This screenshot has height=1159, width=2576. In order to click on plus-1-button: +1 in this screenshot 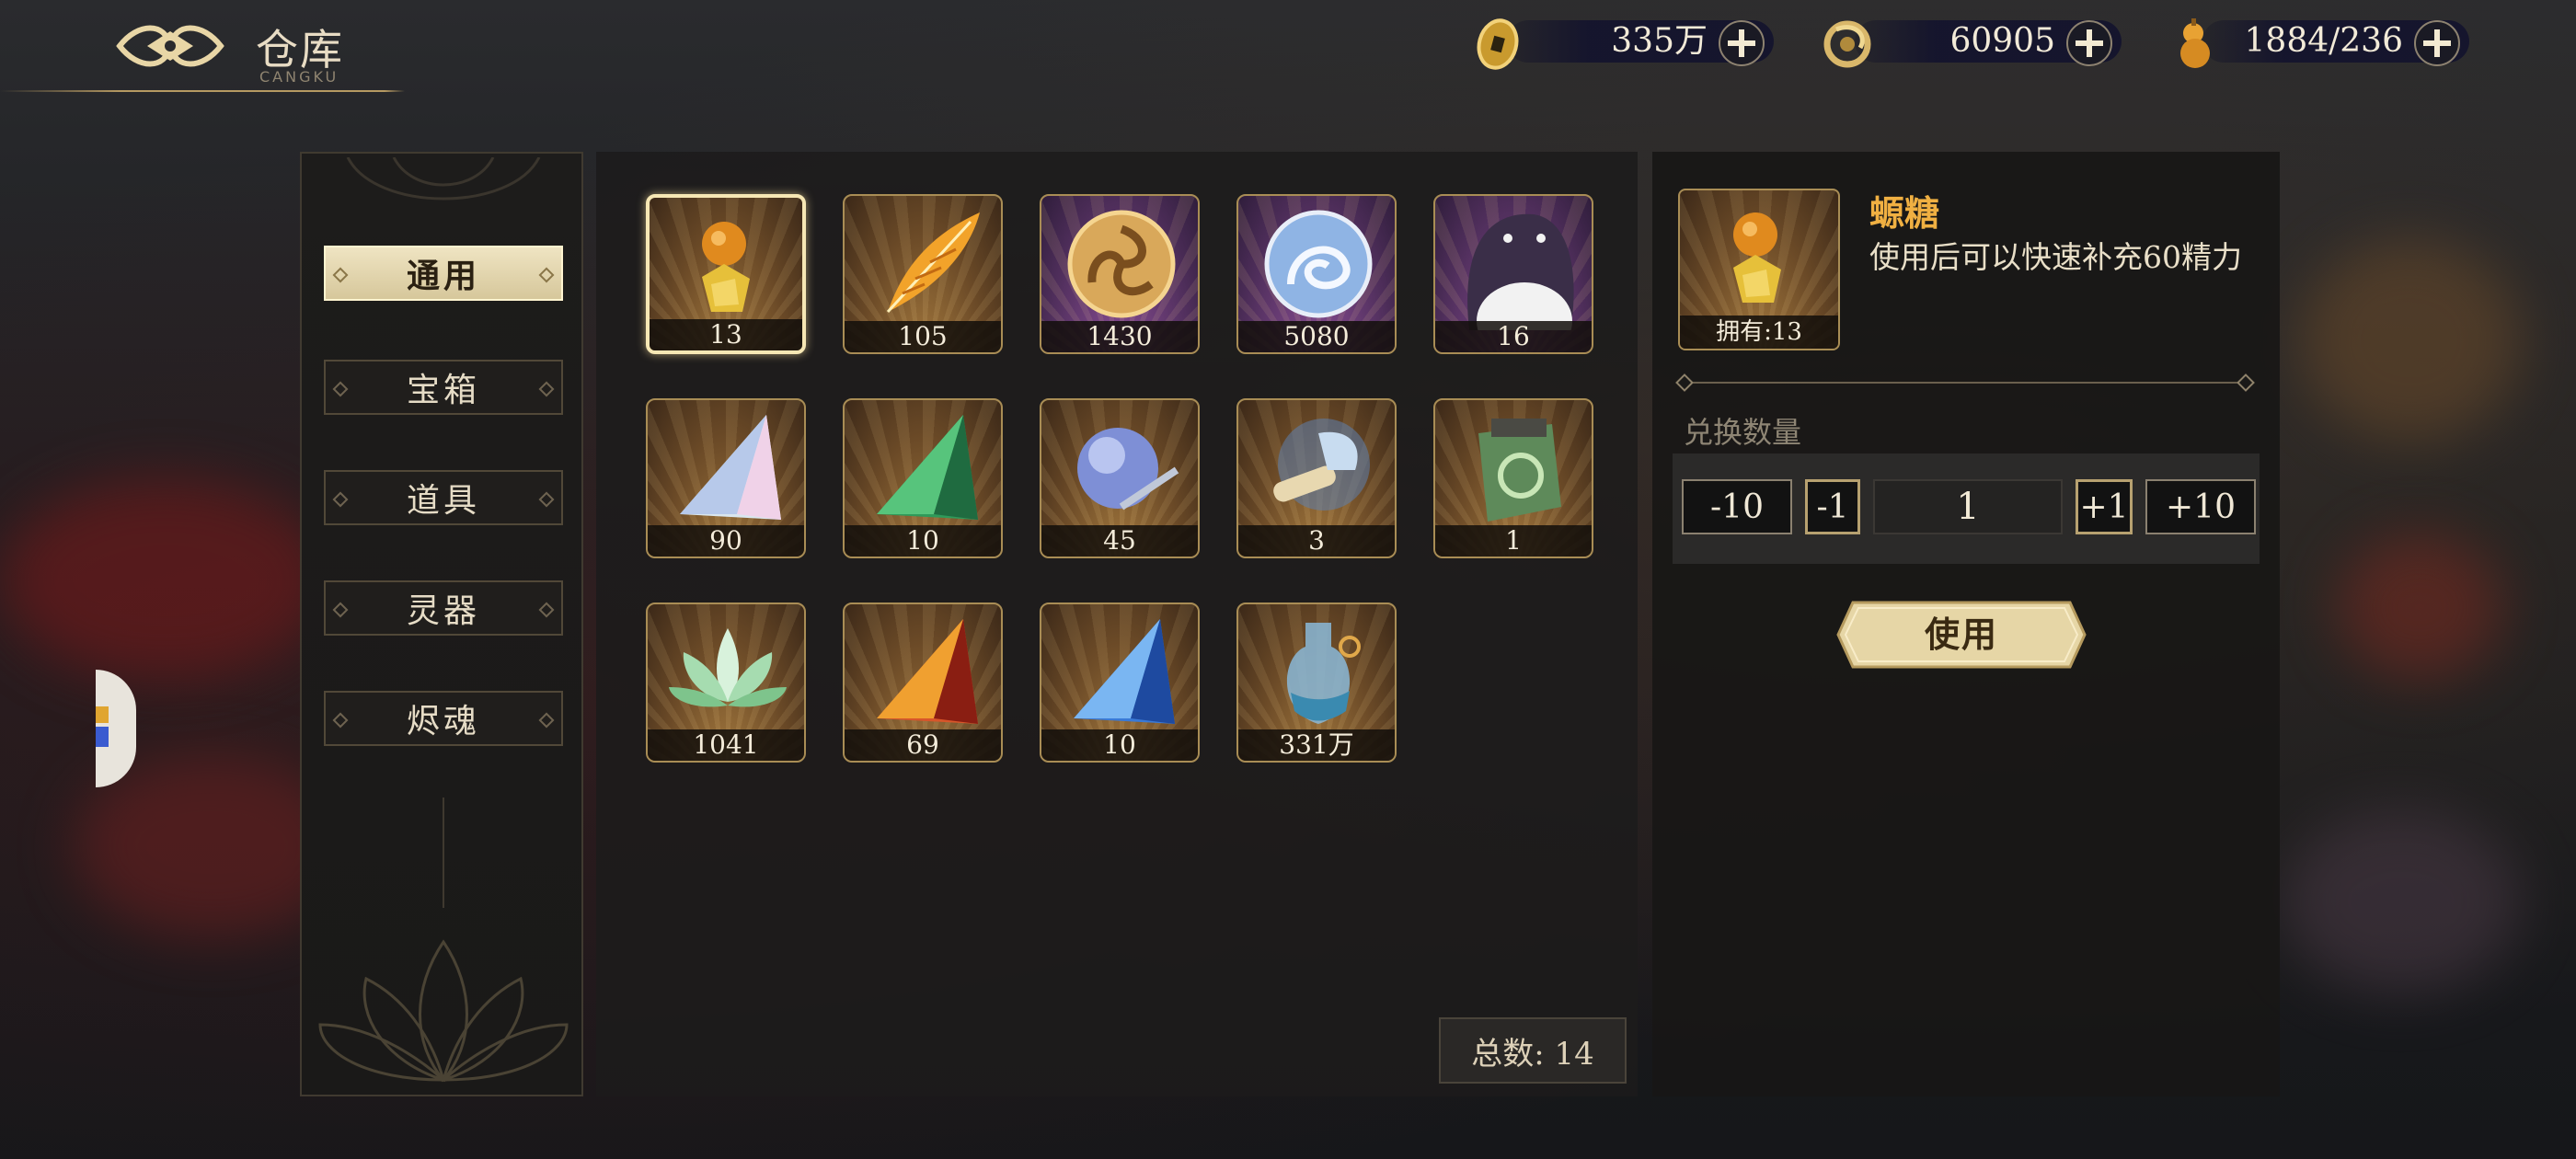, I will do `click(2104, 506)`.